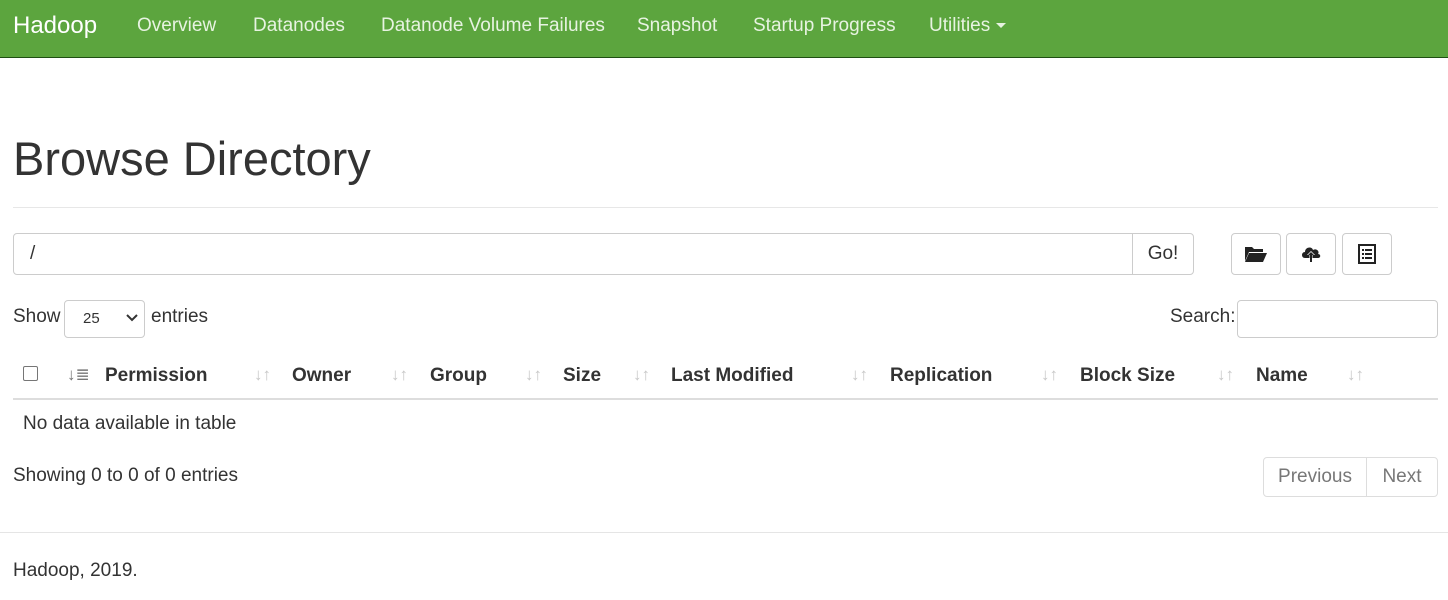 The width and height of the screenshot is (1448, 600). Describe the element at coordinates (91, 318) in the screenshot. I see `page-size-value: 25` at that location.